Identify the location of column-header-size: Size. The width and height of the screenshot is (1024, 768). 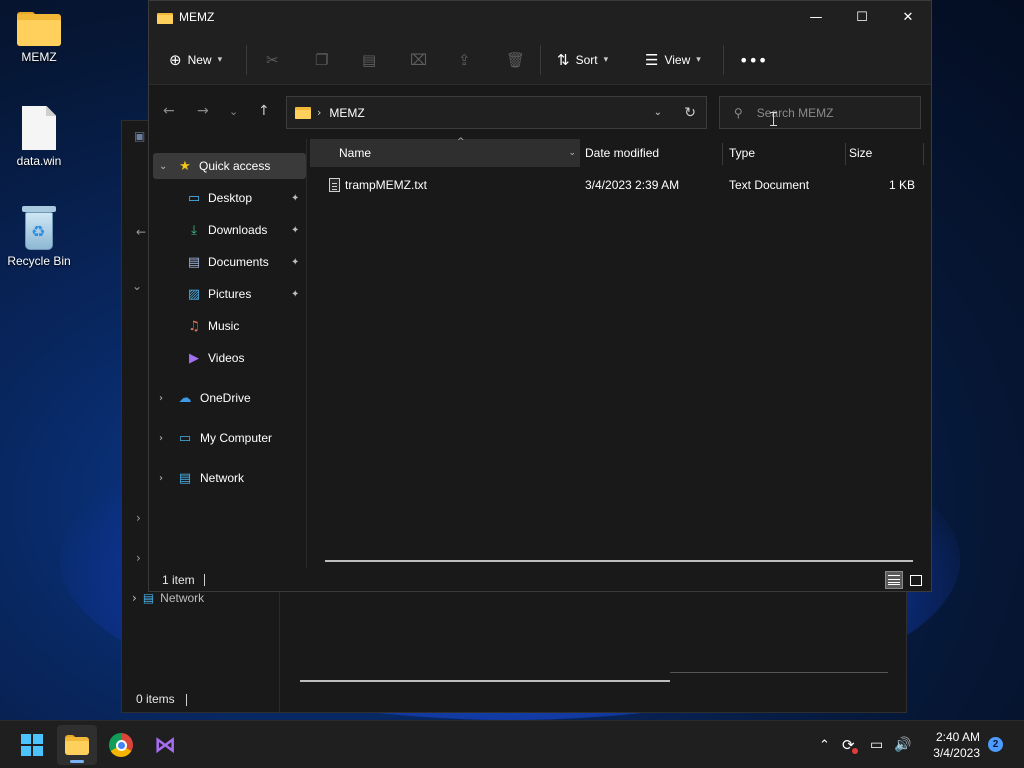
(886, 153).